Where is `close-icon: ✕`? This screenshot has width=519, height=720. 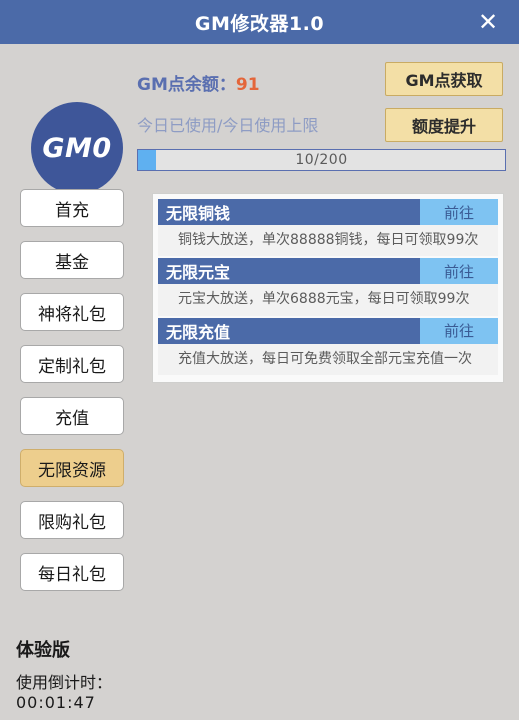 close-icon: ✕ is located at coordinates (488, 22).